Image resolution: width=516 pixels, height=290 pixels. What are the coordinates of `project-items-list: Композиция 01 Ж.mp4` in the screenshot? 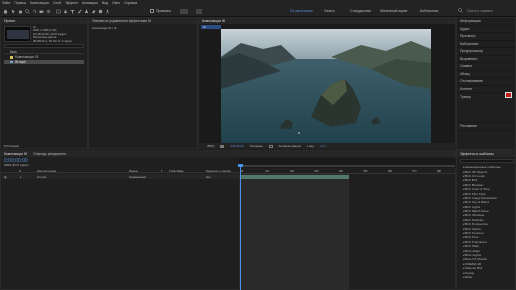 It's located at (44, 59).